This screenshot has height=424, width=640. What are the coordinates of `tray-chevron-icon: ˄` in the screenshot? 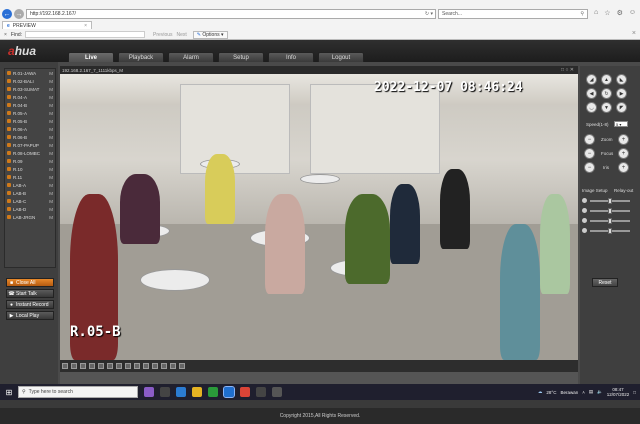 It's located at (583, 392).